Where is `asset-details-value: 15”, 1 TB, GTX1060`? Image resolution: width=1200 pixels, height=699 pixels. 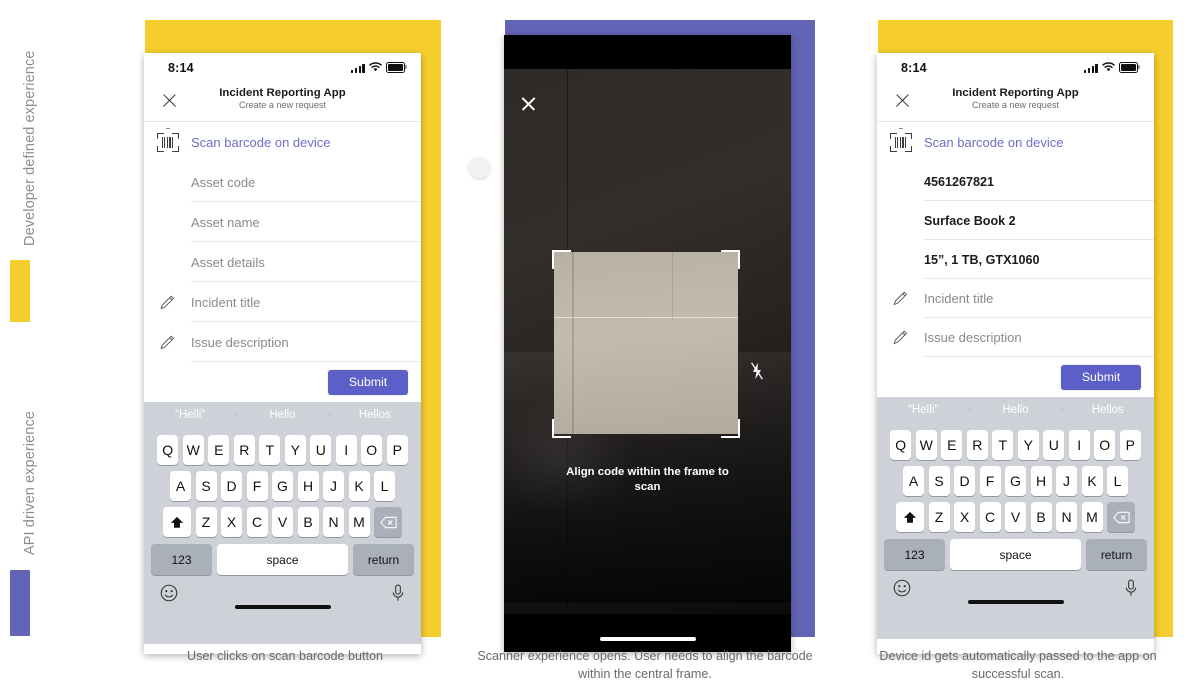
asset-details-value: 15”, 1 TB, GTX1060 is located at coordinates (982, 260).